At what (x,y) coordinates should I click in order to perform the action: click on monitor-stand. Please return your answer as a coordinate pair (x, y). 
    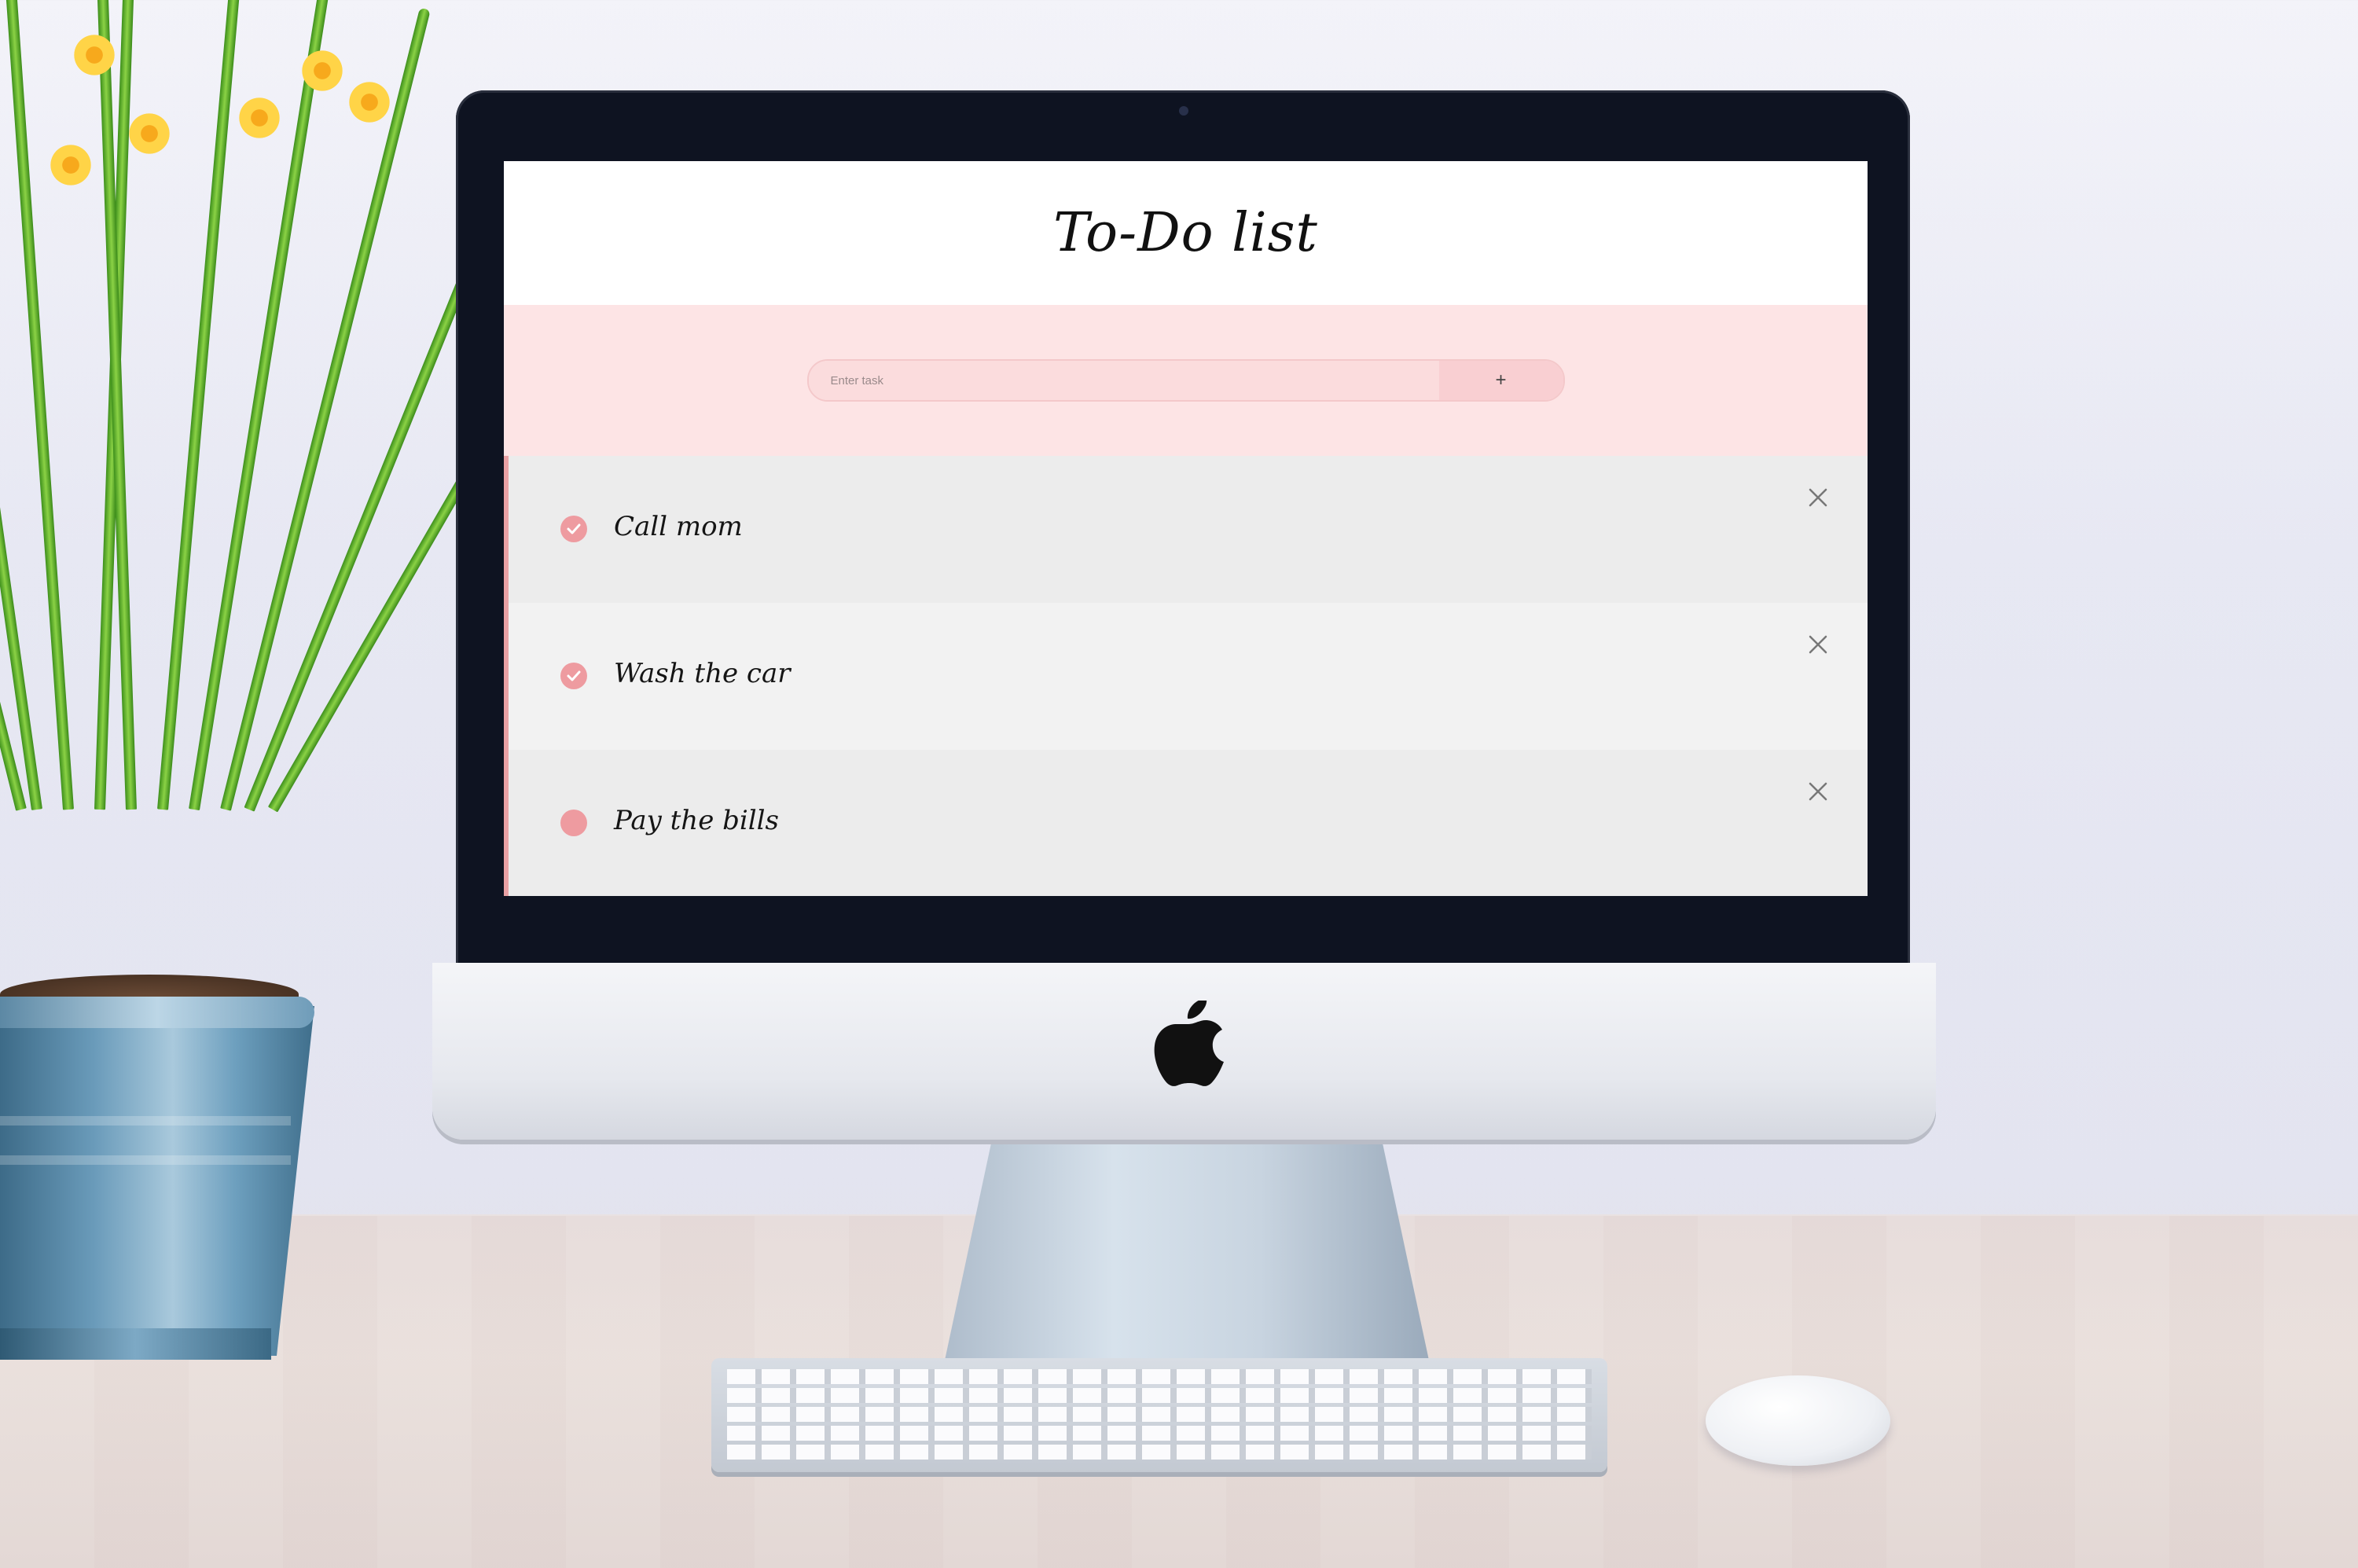
    Looking at the image, I should click on (1187, 1254).